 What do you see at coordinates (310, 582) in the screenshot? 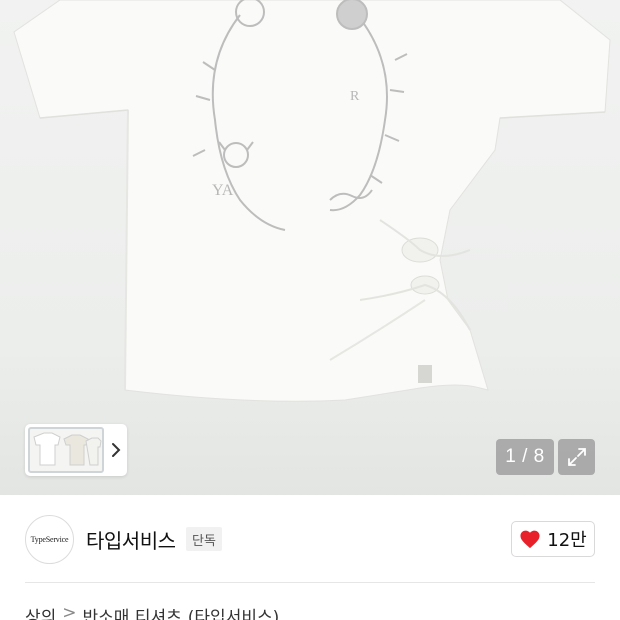
I see `divider` at bounding box center [310, 582].